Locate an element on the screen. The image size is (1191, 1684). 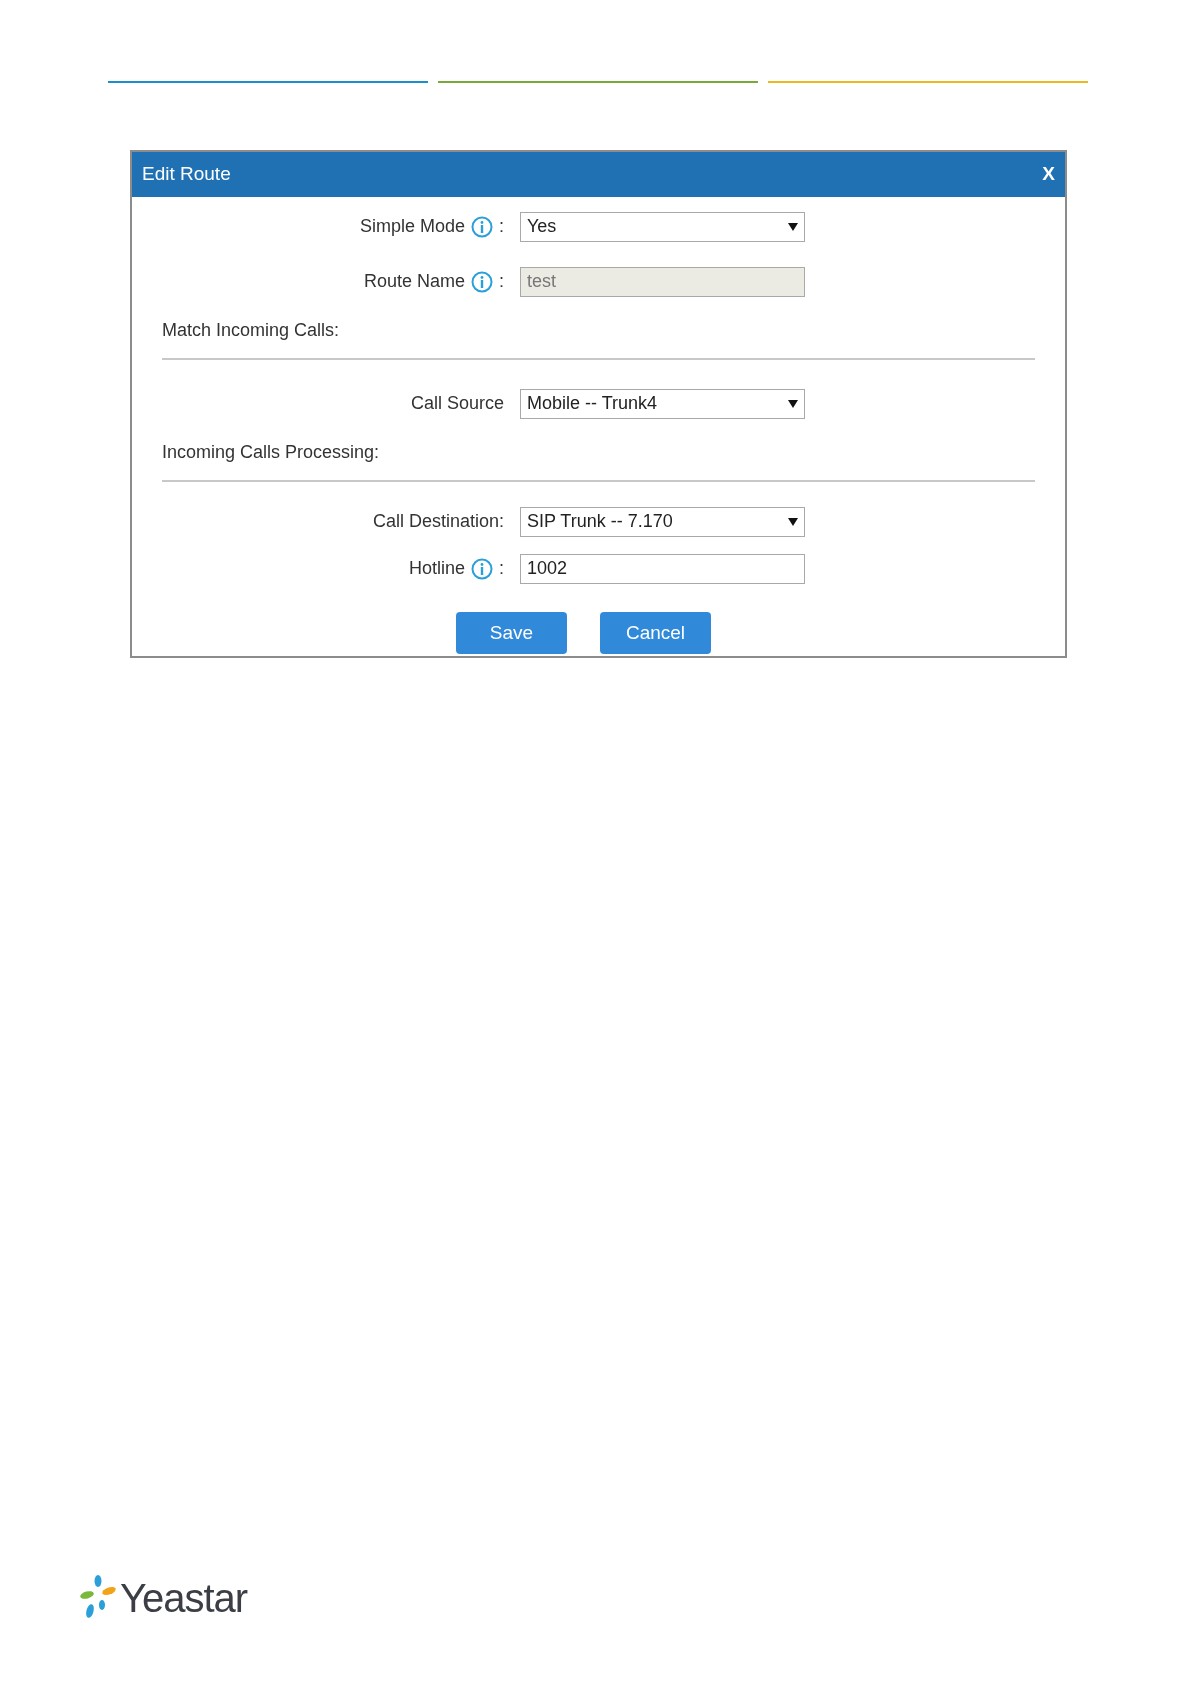
input-field: test is located at coordinates (662, 281).